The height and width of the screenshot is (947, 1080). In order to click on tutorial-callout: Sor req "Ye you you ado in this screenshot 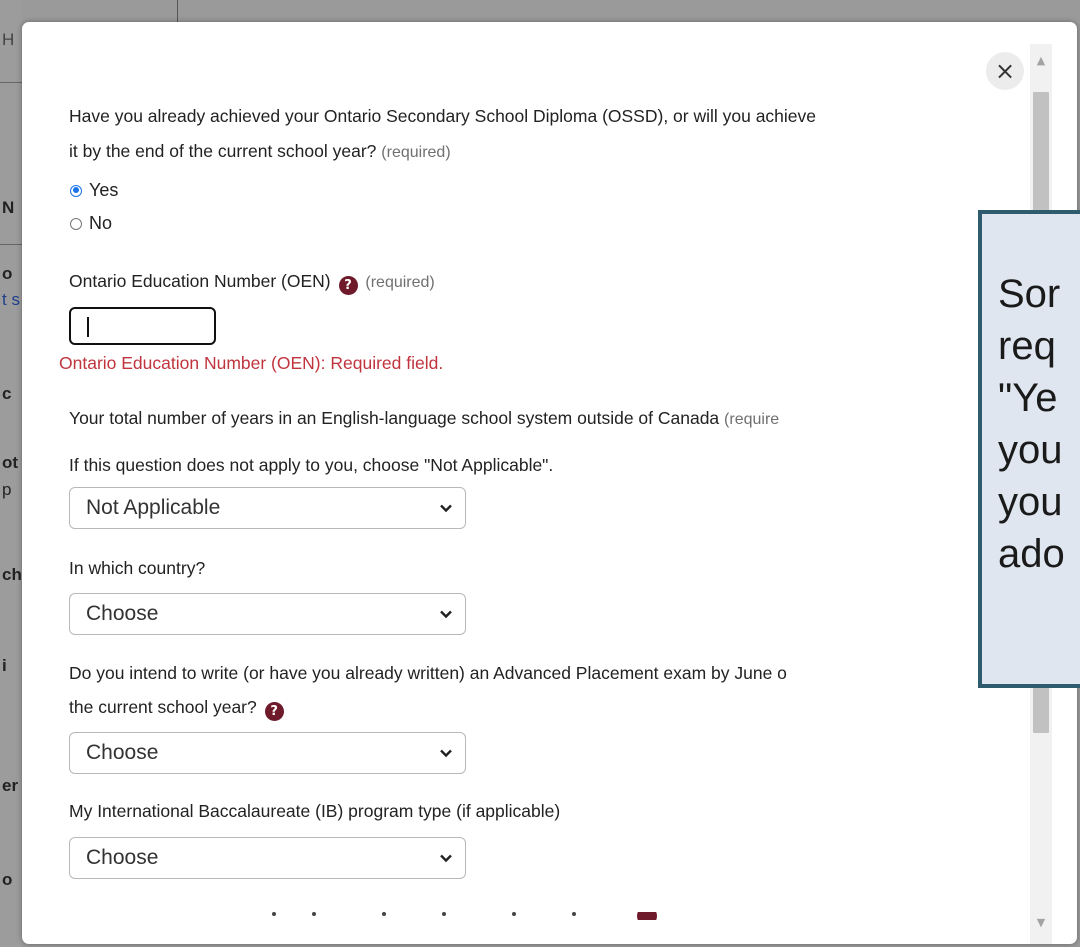, I will do `click(1029, 449)`.